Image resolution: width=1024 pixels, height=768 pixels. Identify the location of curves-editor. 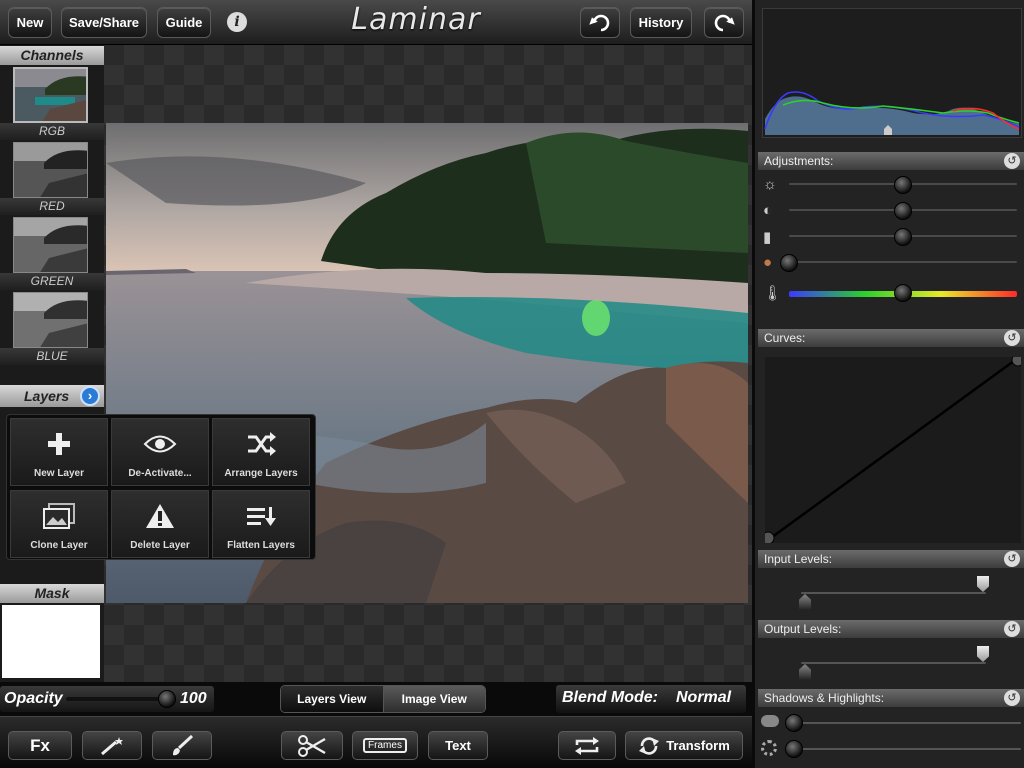
(892, 449).